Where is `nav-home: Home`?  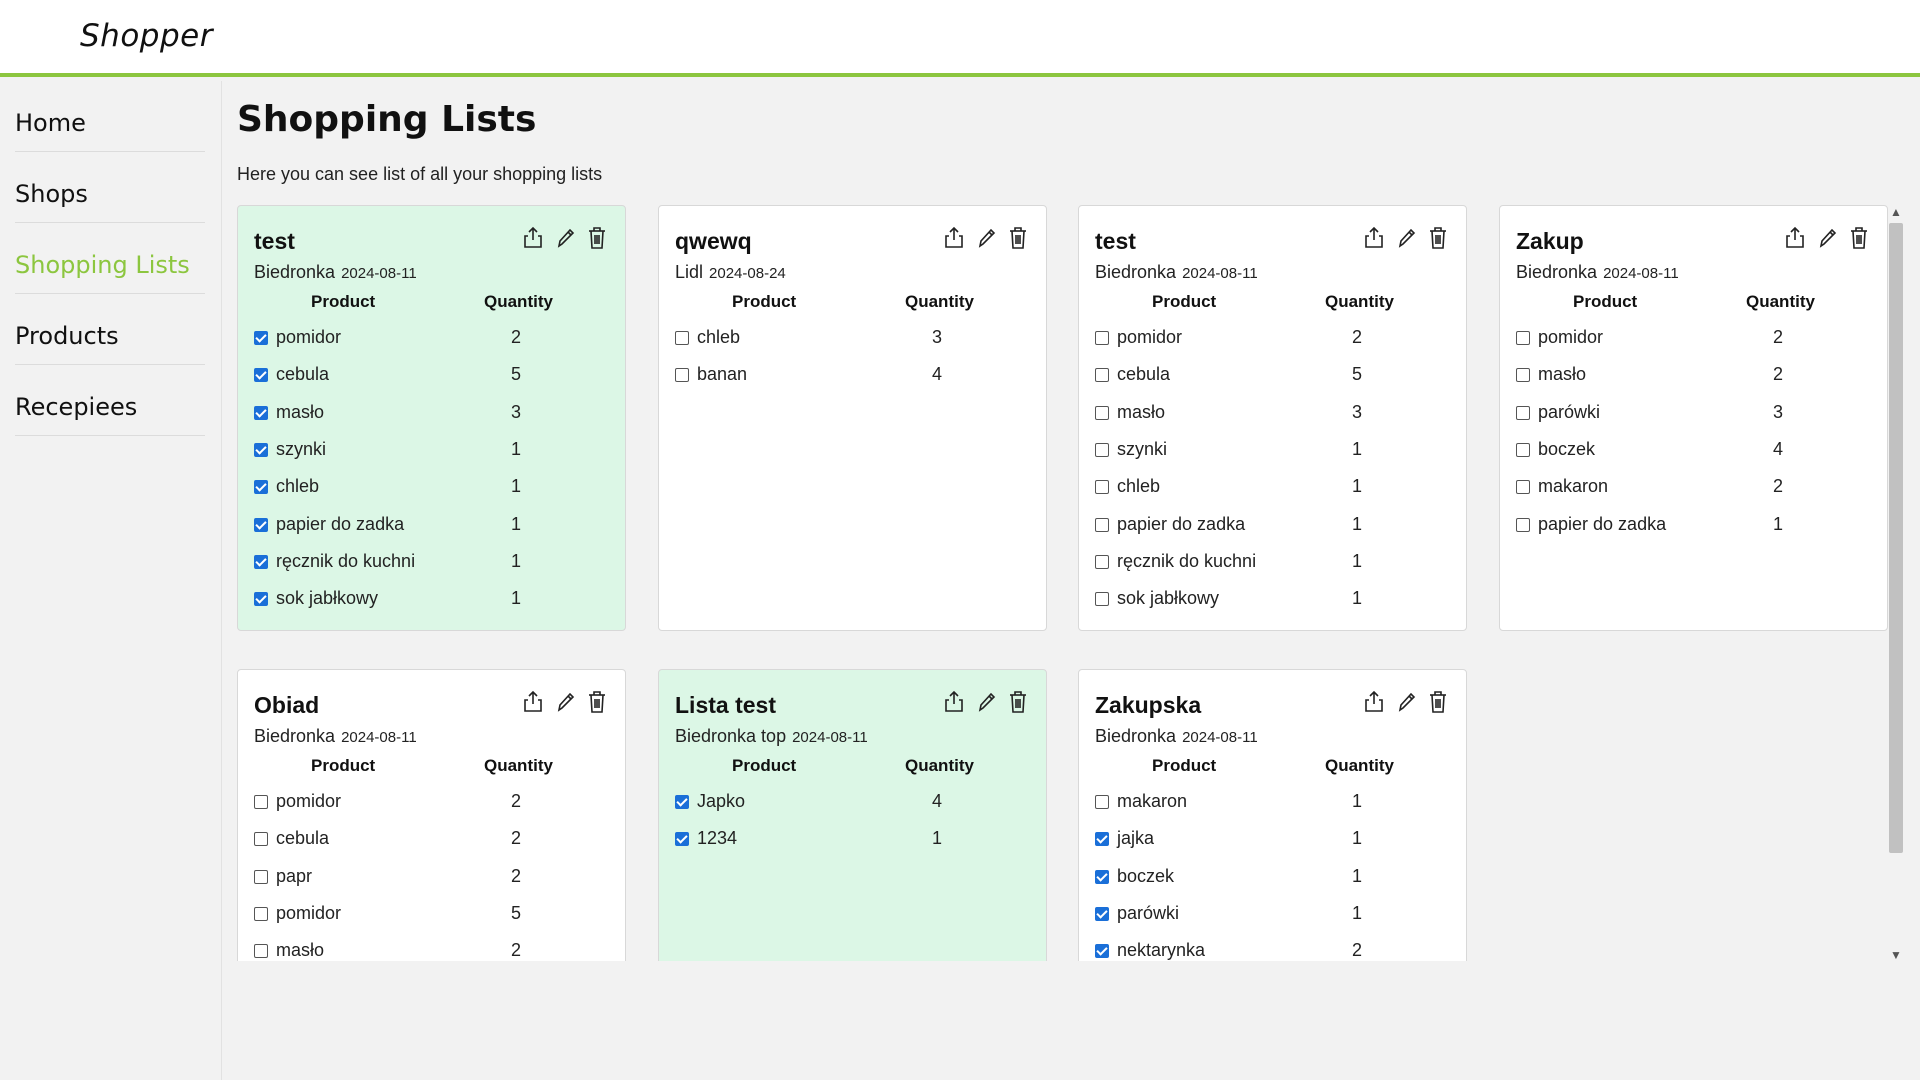 nav-home: Home is located at coordinates (110, 116).